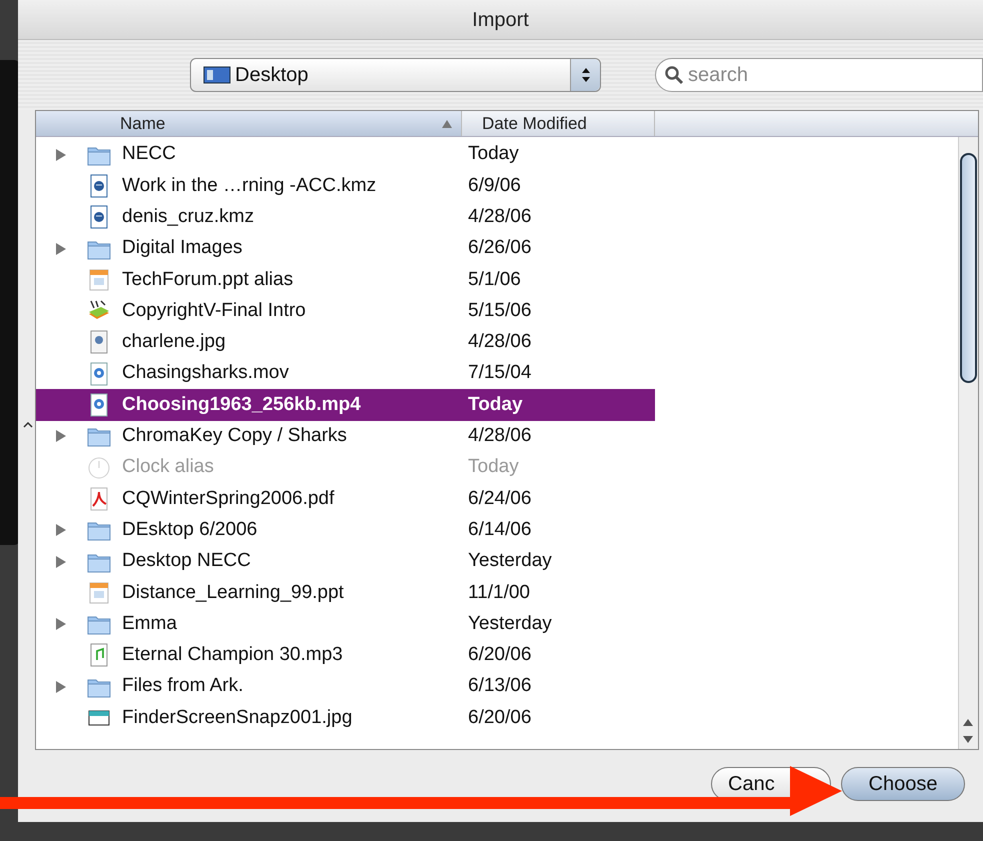 The width and height of the screenshot is (983, 841). Describe the element at coordinates (674, 75) in the screenshot. I see `search-icon` at that location.